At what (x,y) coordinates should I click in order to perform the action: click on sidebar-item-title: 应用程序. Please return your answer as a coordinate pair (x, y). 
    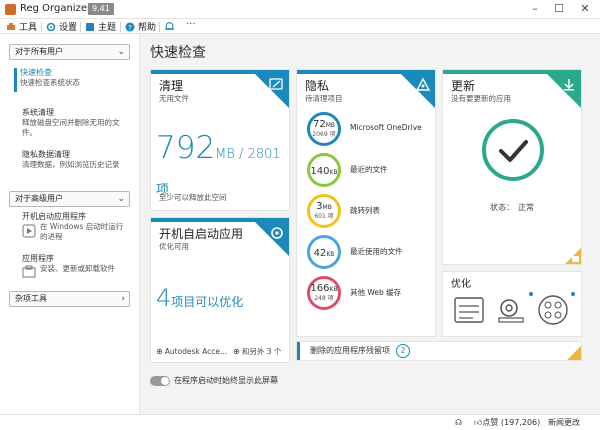
    Looking at the image, I should click on (38, 258).